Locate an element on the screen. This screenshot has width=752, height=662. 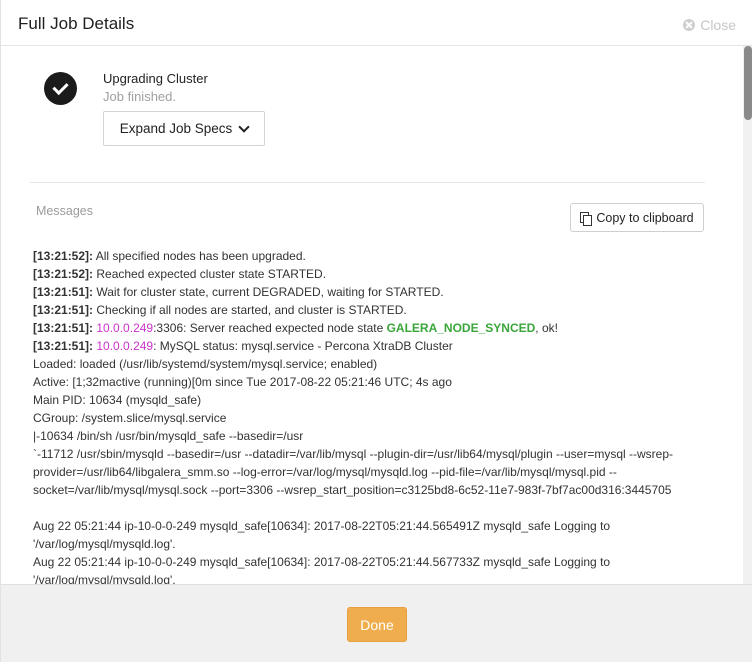
modal-footer: Done is located at coordinates (376, 623).